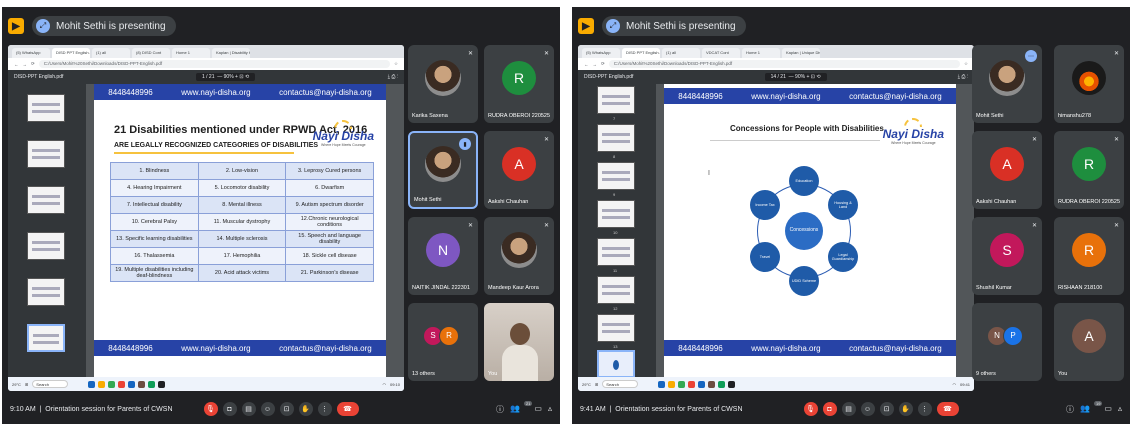 Image resolution: width=1132 pixels, height=424 pixels. What do you see at coordinates (795, 77) in the screenshot?
I see `pdf-page-control: 14 / 21 — 90% + ⊡ ⟲` at bounding box center [795, 77].